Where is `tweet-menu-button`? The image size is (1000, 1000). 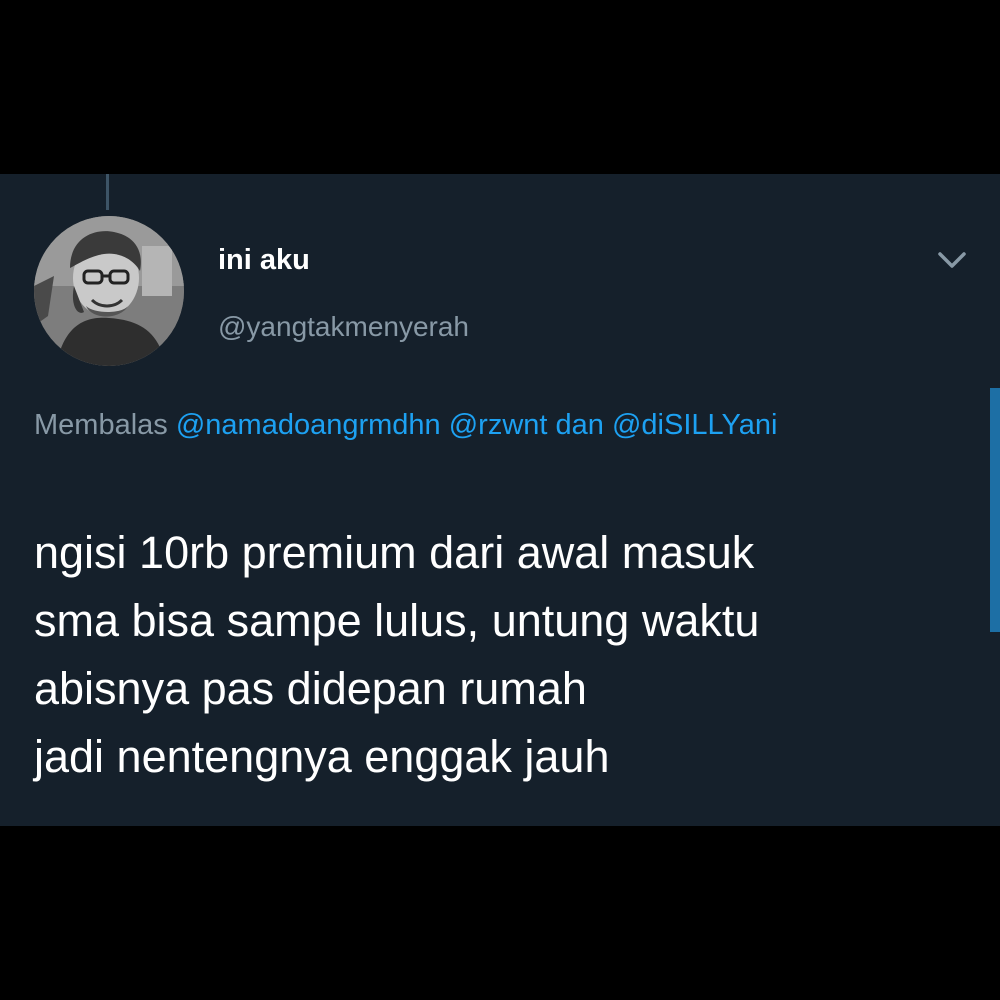
tweet-menu-button is located at coordinates (952, 260).